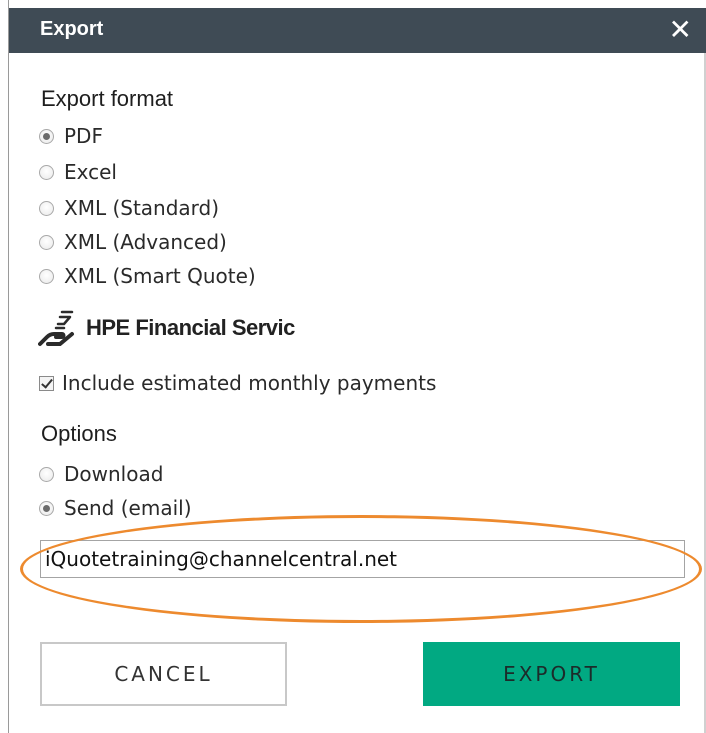 Image resolution: width=706 pixels, height=733 pixels. I want to click on include-payments-label: Include estimated monthly payments, so click(249, 383).